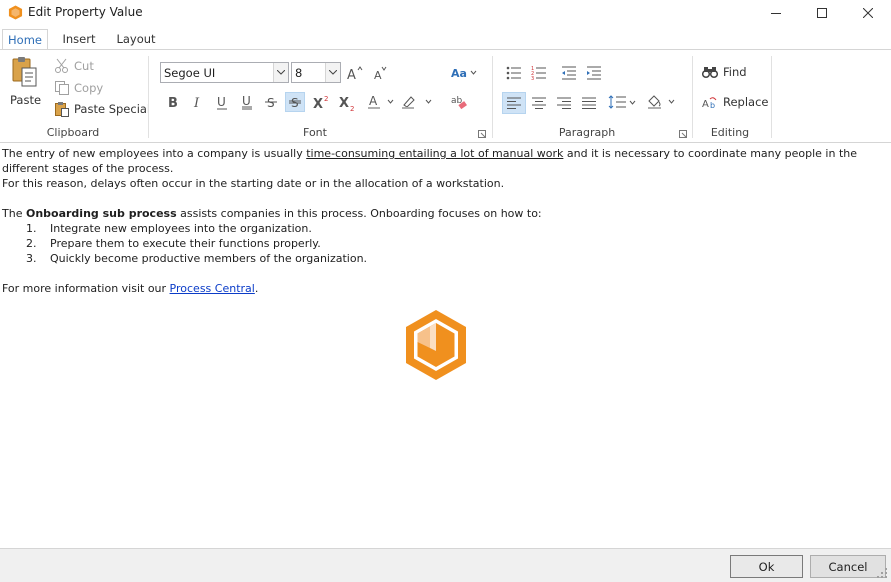 Image resolution: width=891 pixels, height=582 pixels. I want to click on app-logo-icon, so click(15, 12).